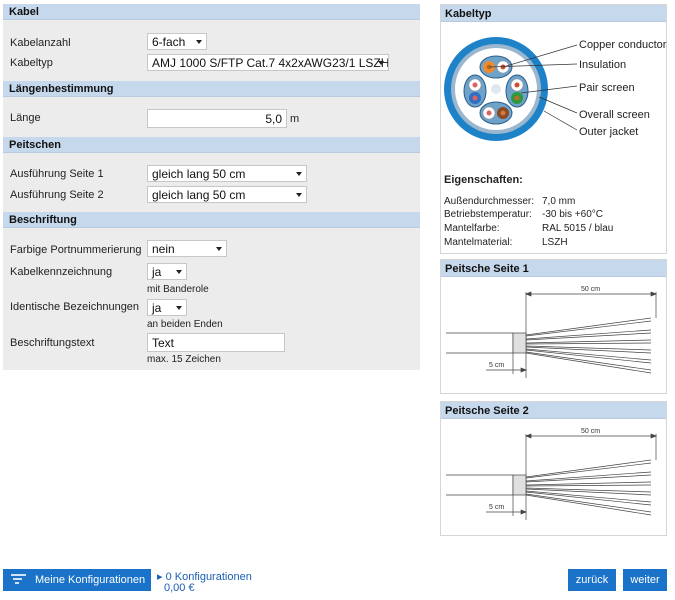 This screenshot has height=600, width=675. What do you see at coordinates (57, 174) in the screenshot?
I see `seite1-label: Ausführung Seite 1` at bounding box center [57, 174].